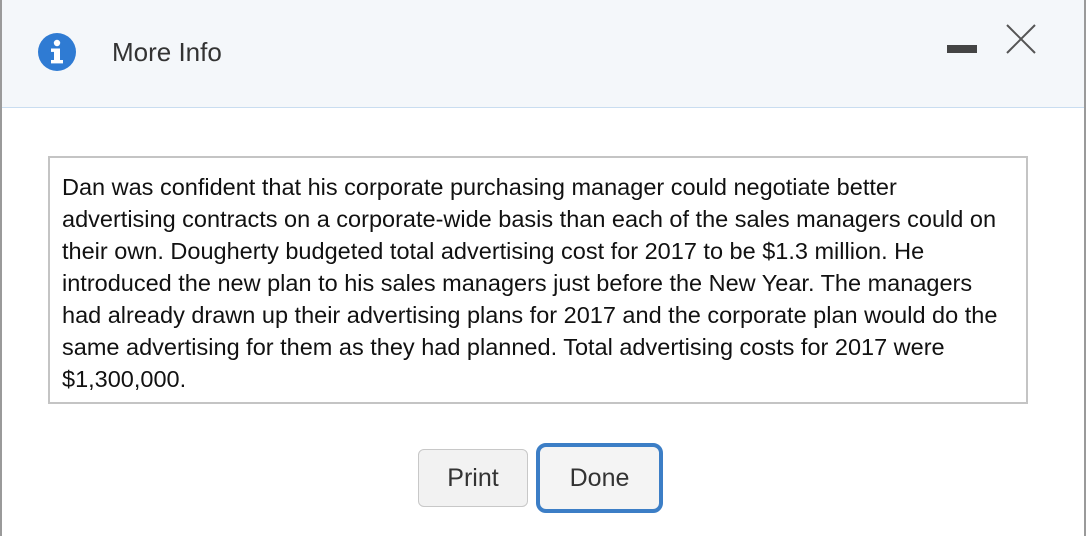 This screenshot has height=536, width=1090. I want to click on minimize-icon, so click(962, 49).